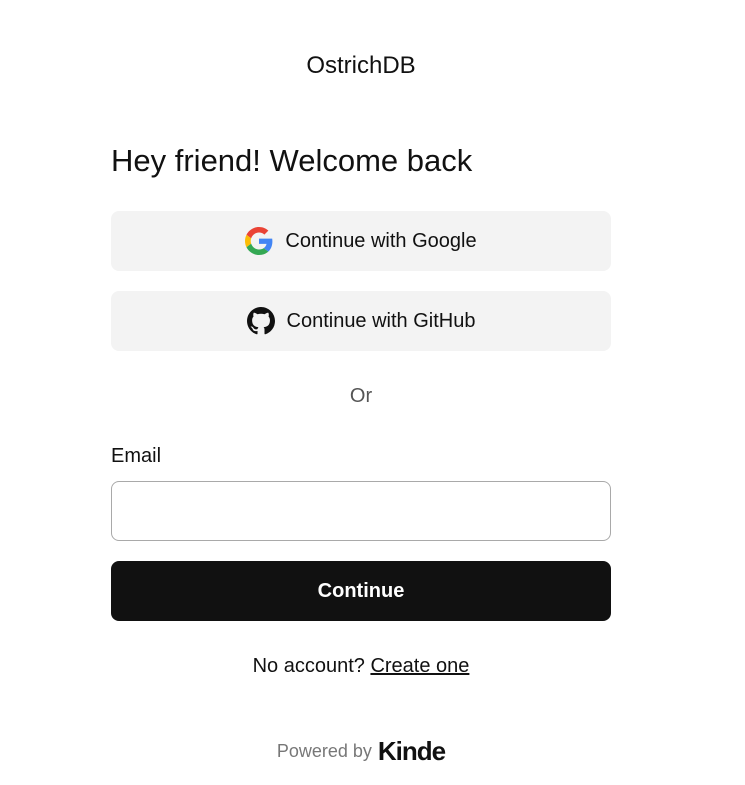 This screenshot has width=745, height=785. I want to click on email-label: Email, so click(136, 456).